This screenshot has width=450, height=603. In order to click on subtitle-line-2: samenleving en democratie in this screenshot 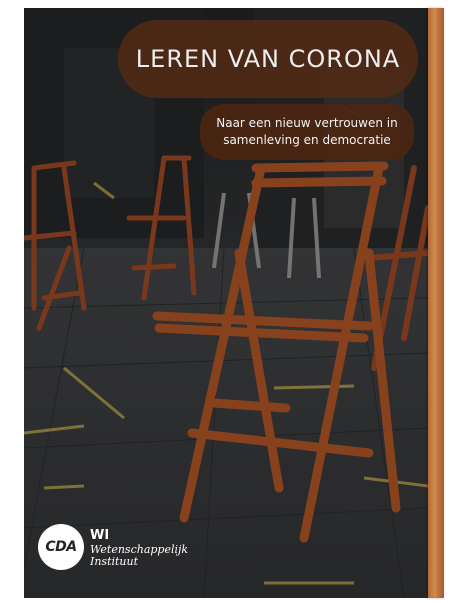, I will do `click(307, 140)`.